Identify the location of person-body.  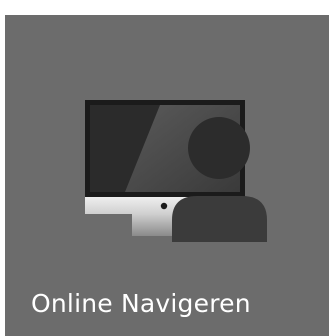
(219, 219).